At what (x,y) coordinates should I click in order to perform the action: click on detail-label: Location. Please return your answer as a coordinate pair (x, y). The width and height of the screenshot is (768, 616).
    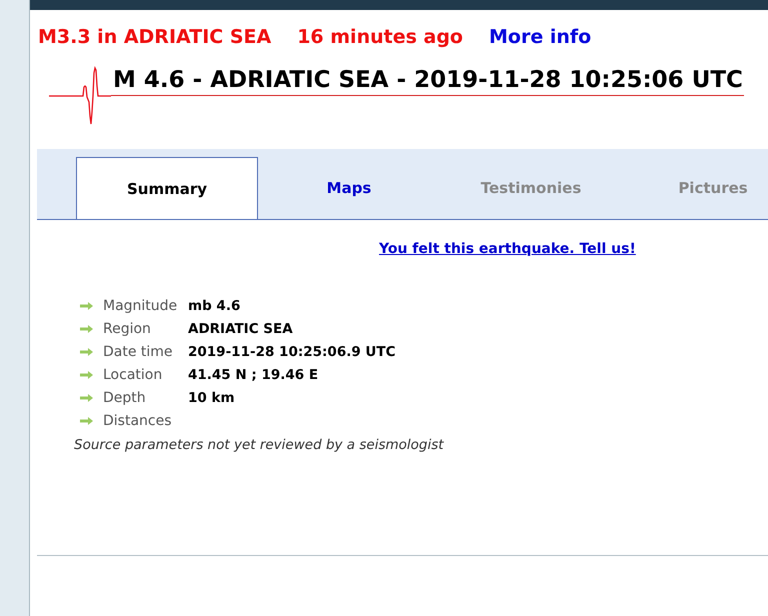
    Looking at the image, I should click on (133, 375).